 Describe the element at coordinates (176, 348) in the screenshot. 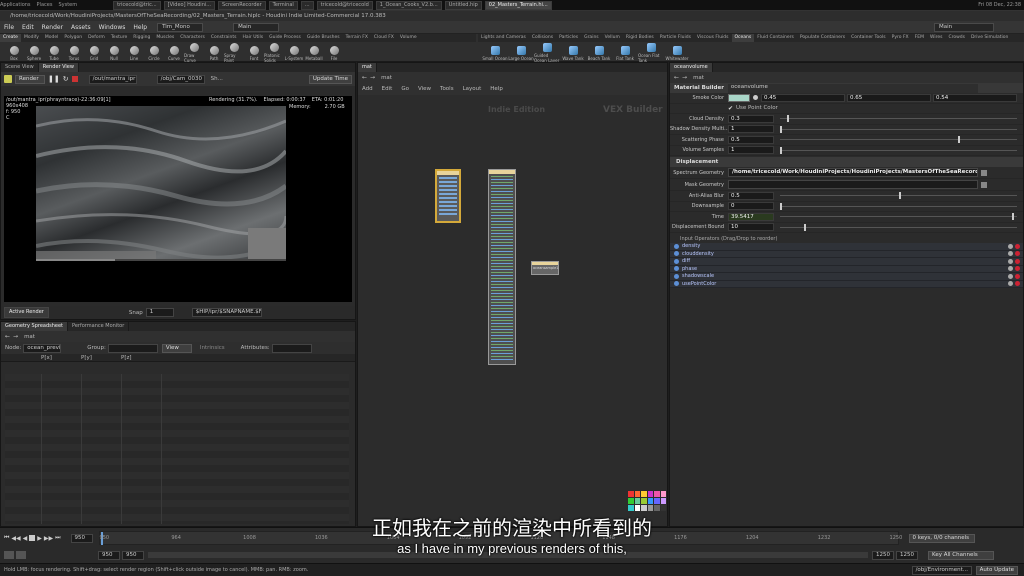

I see `view-button: View` at that location.